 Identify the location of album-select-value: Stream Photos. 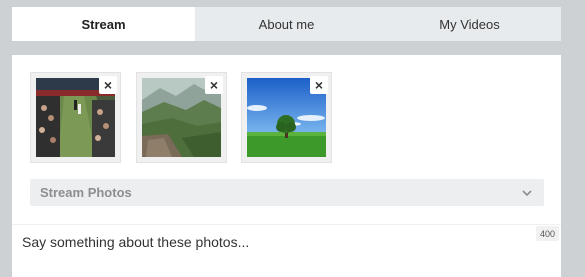
(86, 192).